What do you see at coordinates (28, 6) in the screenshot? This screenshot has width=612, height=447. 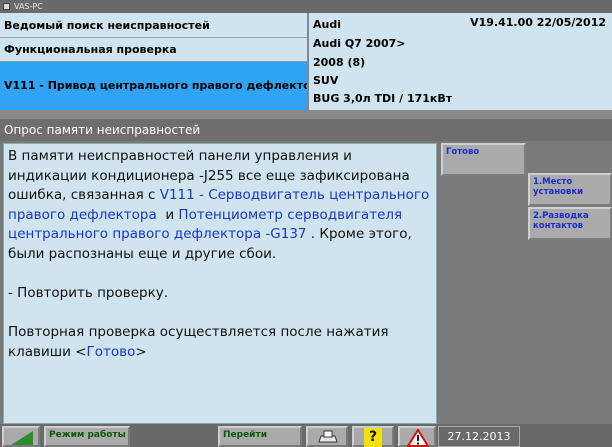 I see `window-title: VAS-PC` at bounding box center [28, 6].